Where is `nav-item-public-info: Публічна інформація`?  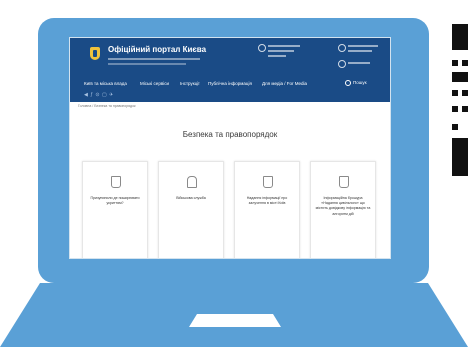 nav-item-public-info: Публічна інформація is located at coordinates (230, 83).